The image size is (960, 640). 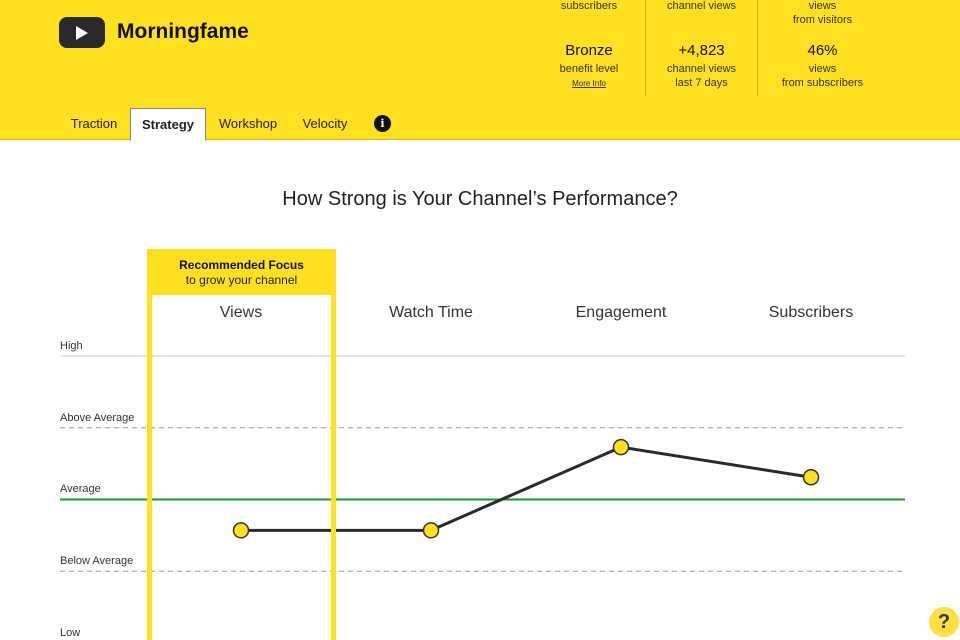 I want to click on level-label-average: Average, so click(x=80, y=489).